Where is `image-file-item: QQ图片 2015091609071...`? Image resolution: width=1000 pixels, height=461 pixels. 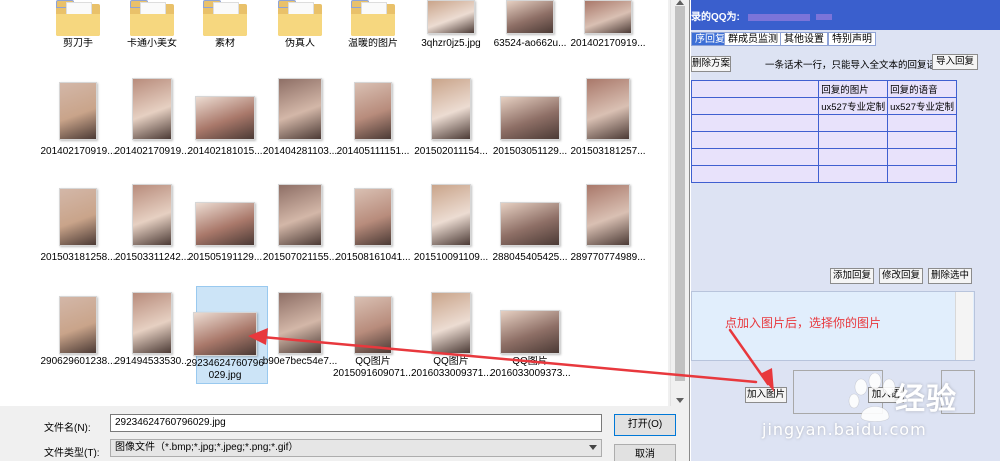 image-file-item: QQ图片 2015091609071... is located at coordinates (373, 203).